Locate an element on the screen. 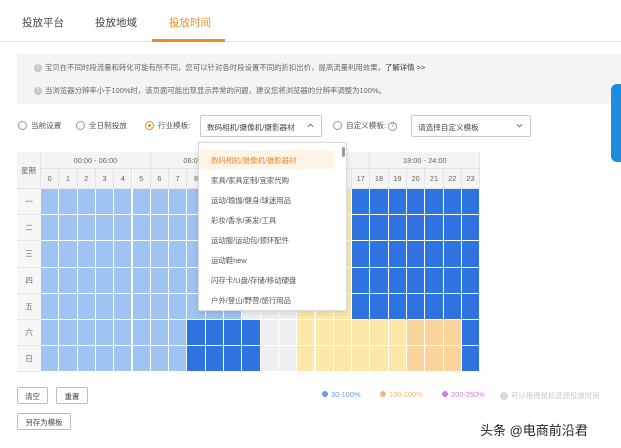 The width and height of the screenshot is (621, 448). hour-header: 23 is located at coordinates (471, 179).